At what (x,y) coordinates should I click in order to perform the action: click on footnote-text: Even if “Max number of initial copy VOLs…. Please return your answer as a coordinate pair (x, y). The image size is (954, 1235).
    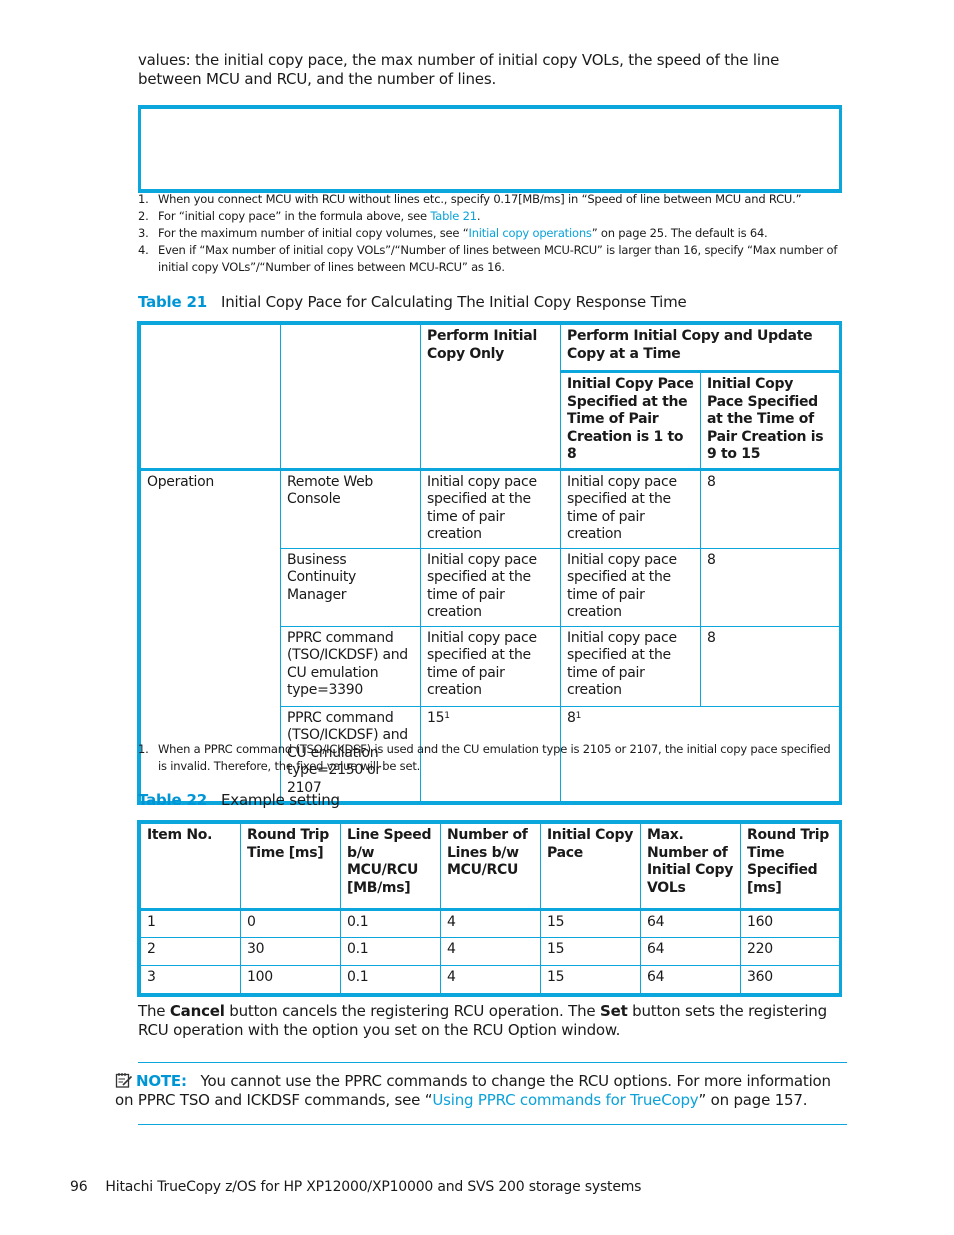
    Looking at the image, I should click on (498, 258).